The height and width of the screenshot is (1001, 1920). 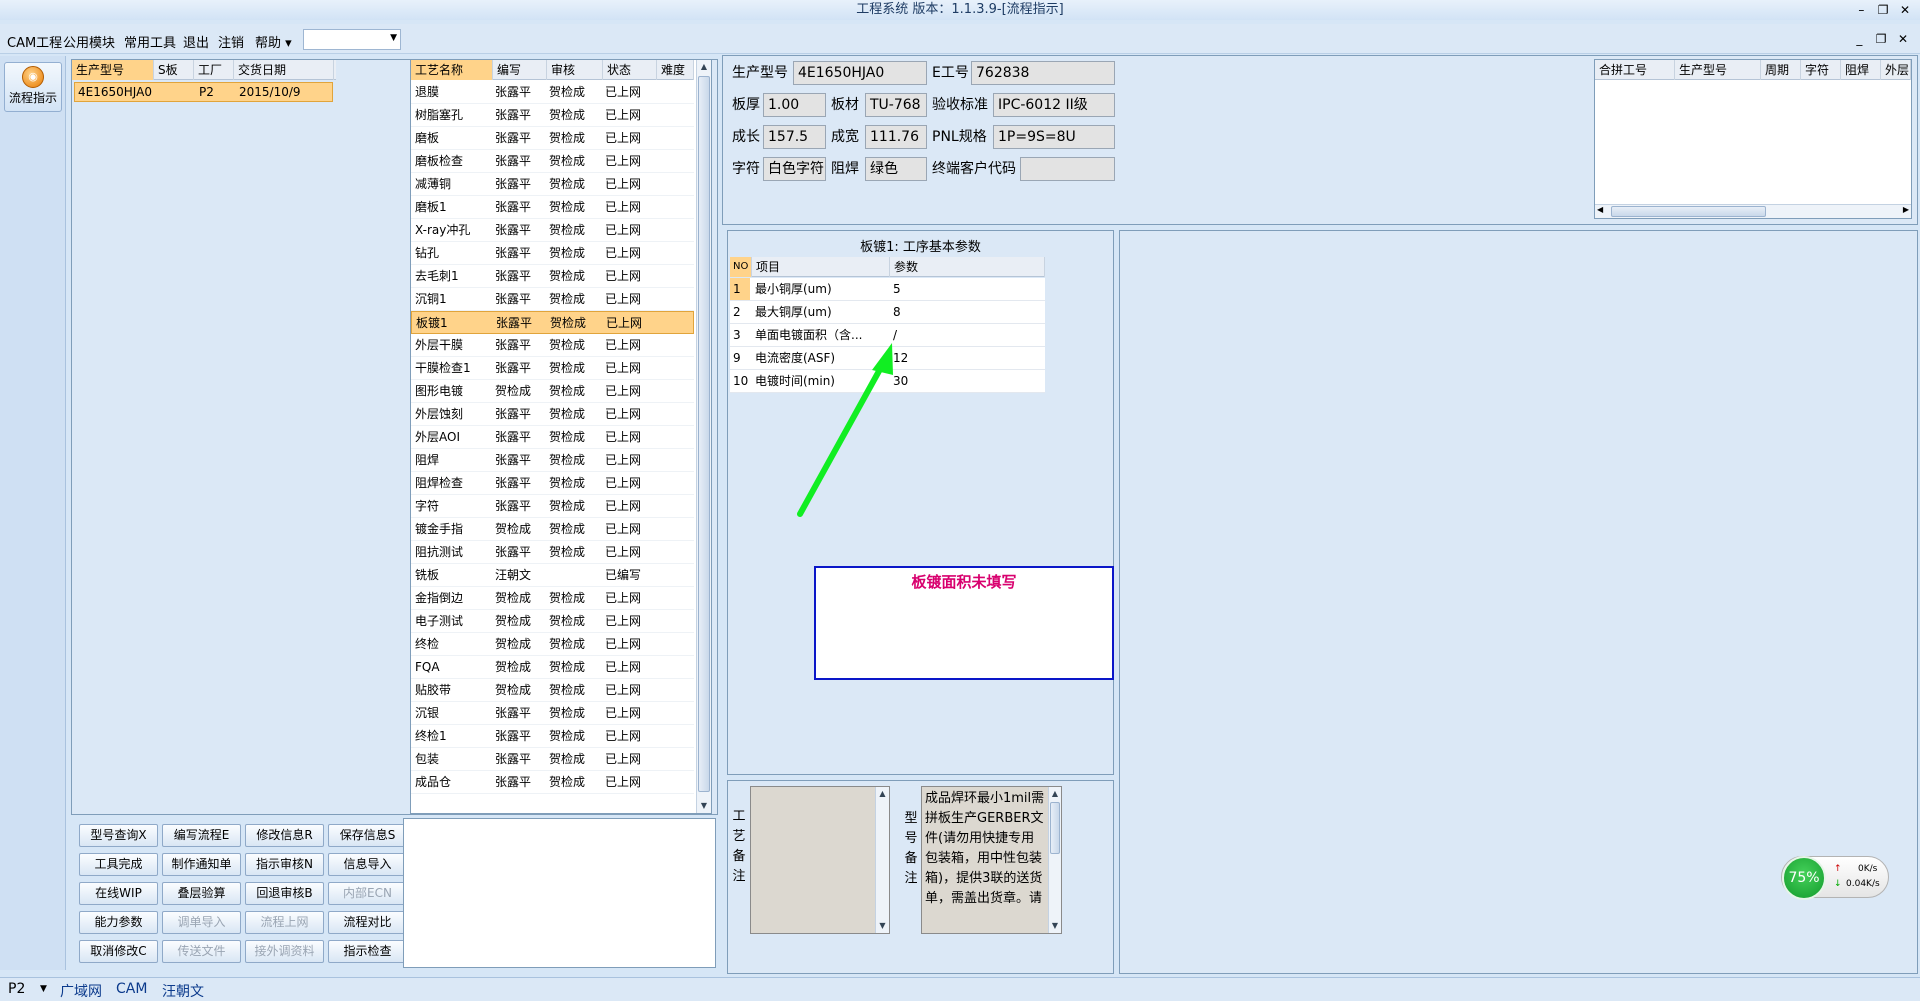 What do you see at coordinates (1688, 211) in the screenshot?
I see `hscroll-thumb` at bounding box center [1688, 211].